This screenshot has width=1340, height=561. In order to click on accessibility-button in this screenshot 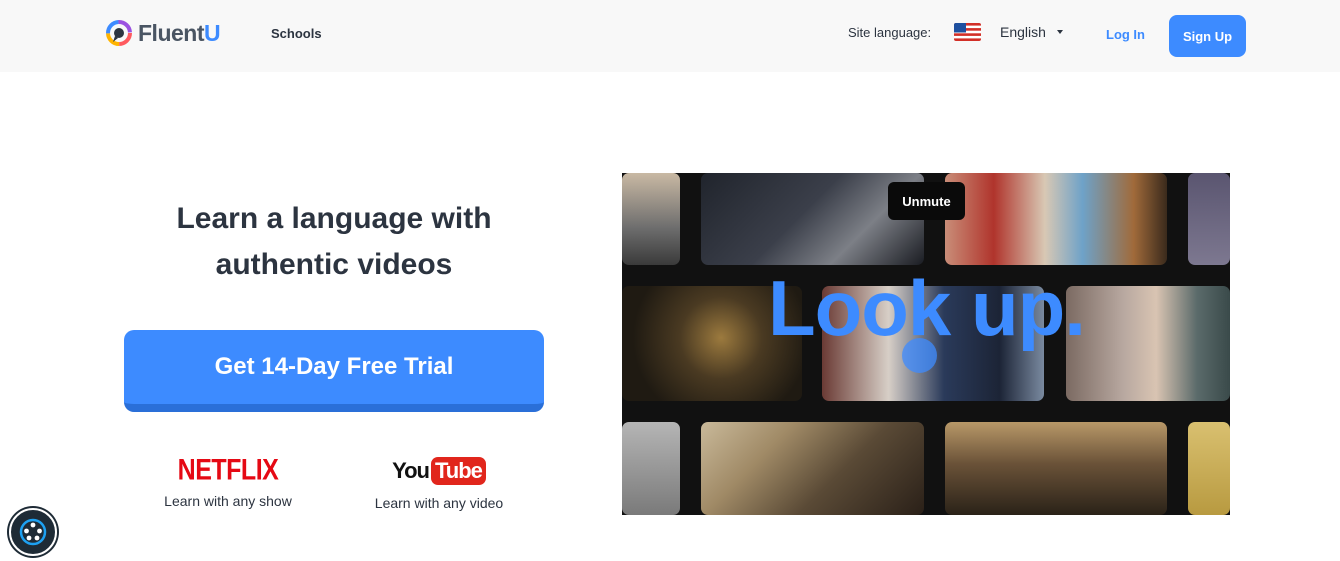, I will do `click(33, 532)`.